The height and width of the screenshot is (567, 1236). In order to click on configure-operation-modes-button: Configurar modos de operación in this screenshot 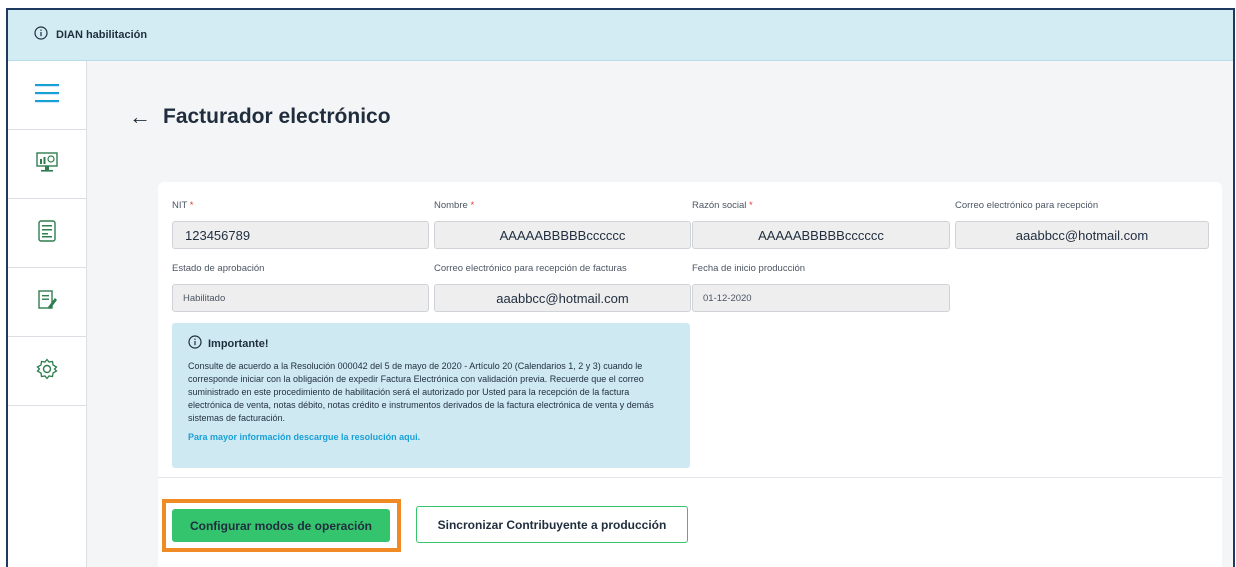, I will do `click(281, 525)`.